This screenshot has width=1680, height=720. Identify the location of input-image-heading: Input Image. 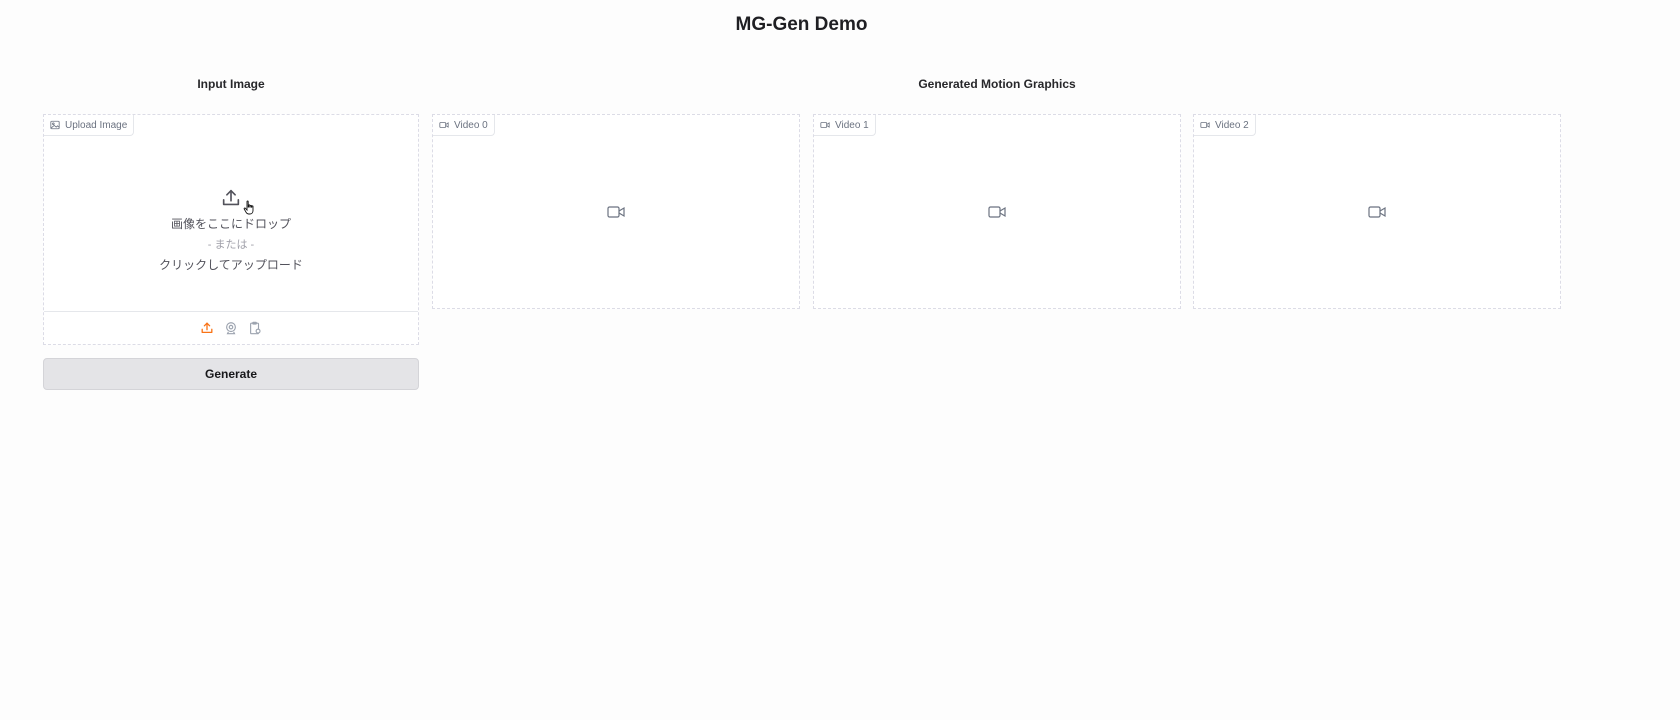
(231, 84).